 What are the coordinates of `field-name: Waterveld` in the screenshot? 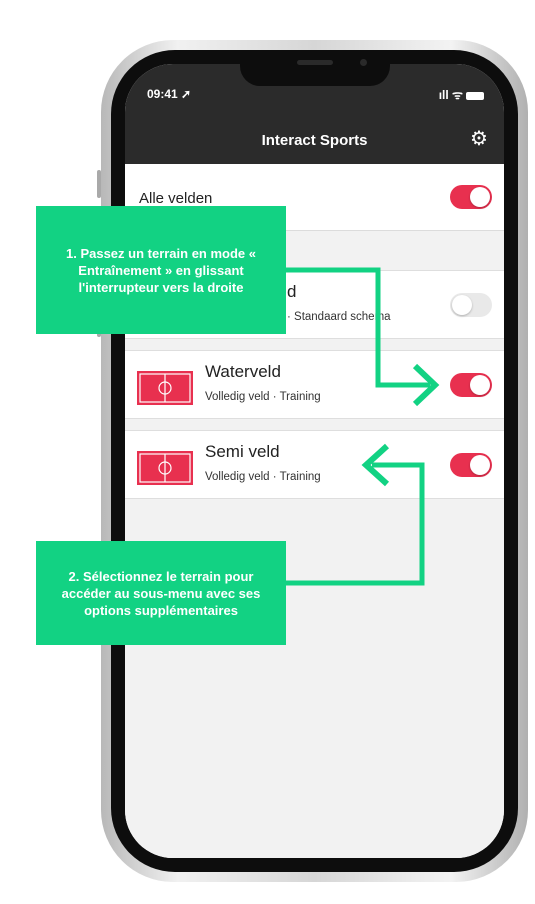 It's located at (243, 371).